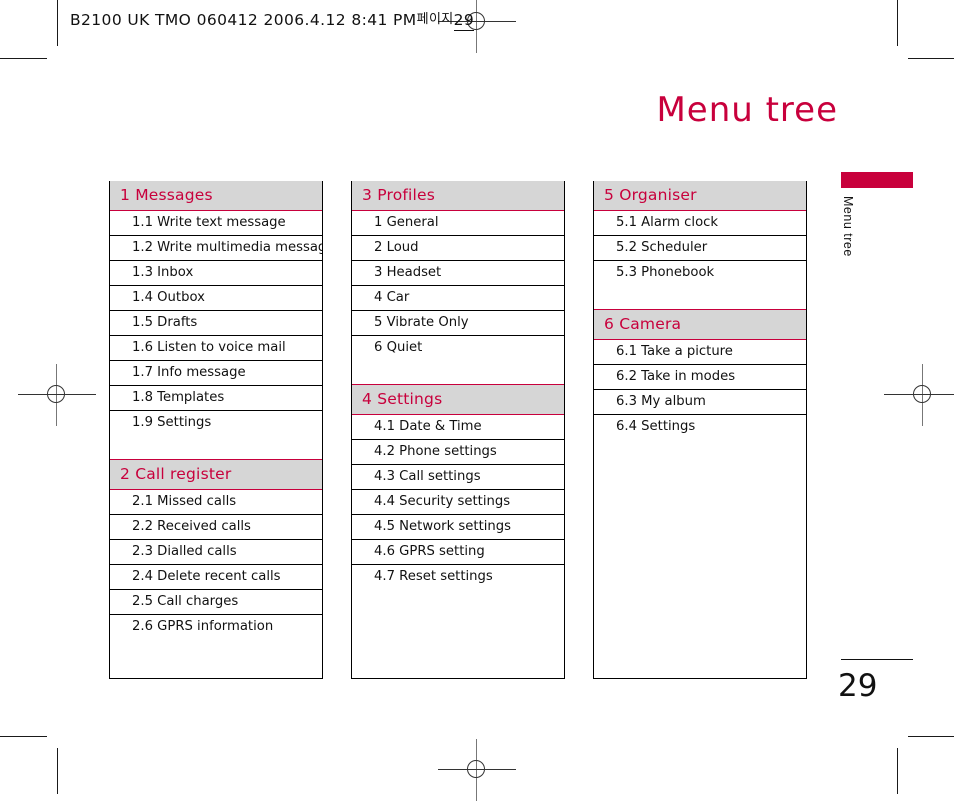  What do you see at coordinates (216, 552) in the screenshot?
I see `menu-item: 2.3 Dialled calls` at bounding box center [216, 552].